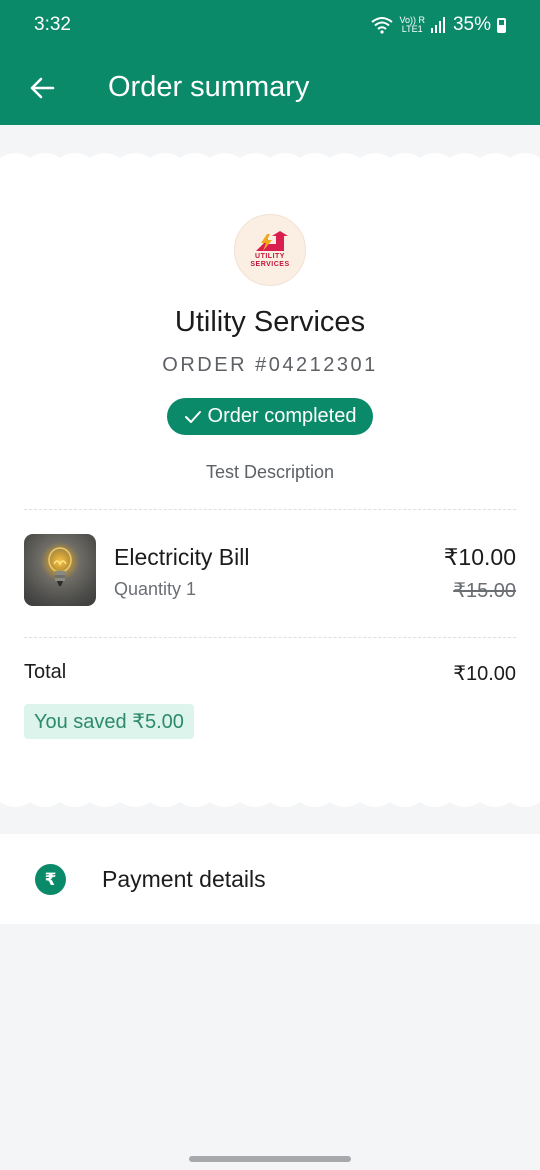 The height and width of the screenshot is (1170, 540). What do you see at coordinates (155, 589) in the screenshot?
I see `item-quantity: Quantity 1` at bounding box center [155, 589].